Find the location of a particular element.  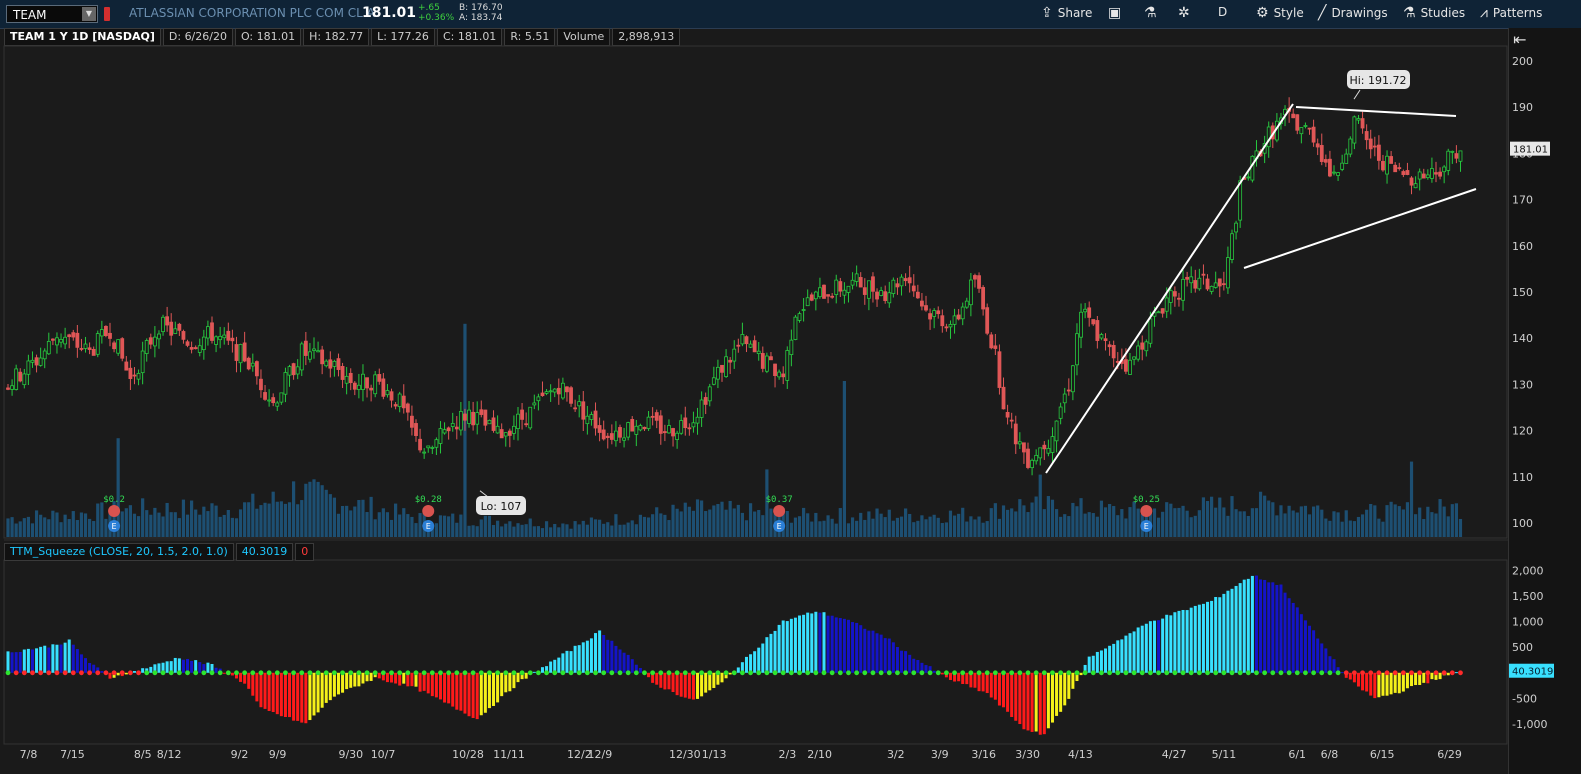

price-tick: 120 is located at coordinates (1522, 431).